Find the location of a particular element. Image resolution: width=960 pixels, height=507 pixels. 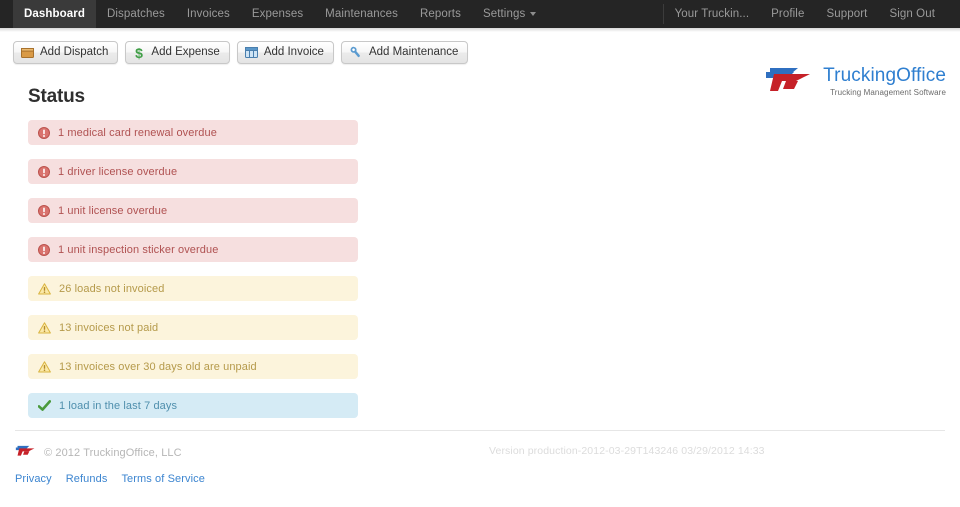

box-icon is located at coordinates (27, 52).